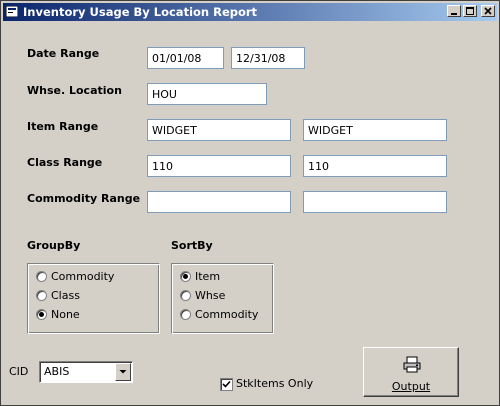 The image size is (500, 406). I want to click on date-range-label: Date Range, so click(63, 53).